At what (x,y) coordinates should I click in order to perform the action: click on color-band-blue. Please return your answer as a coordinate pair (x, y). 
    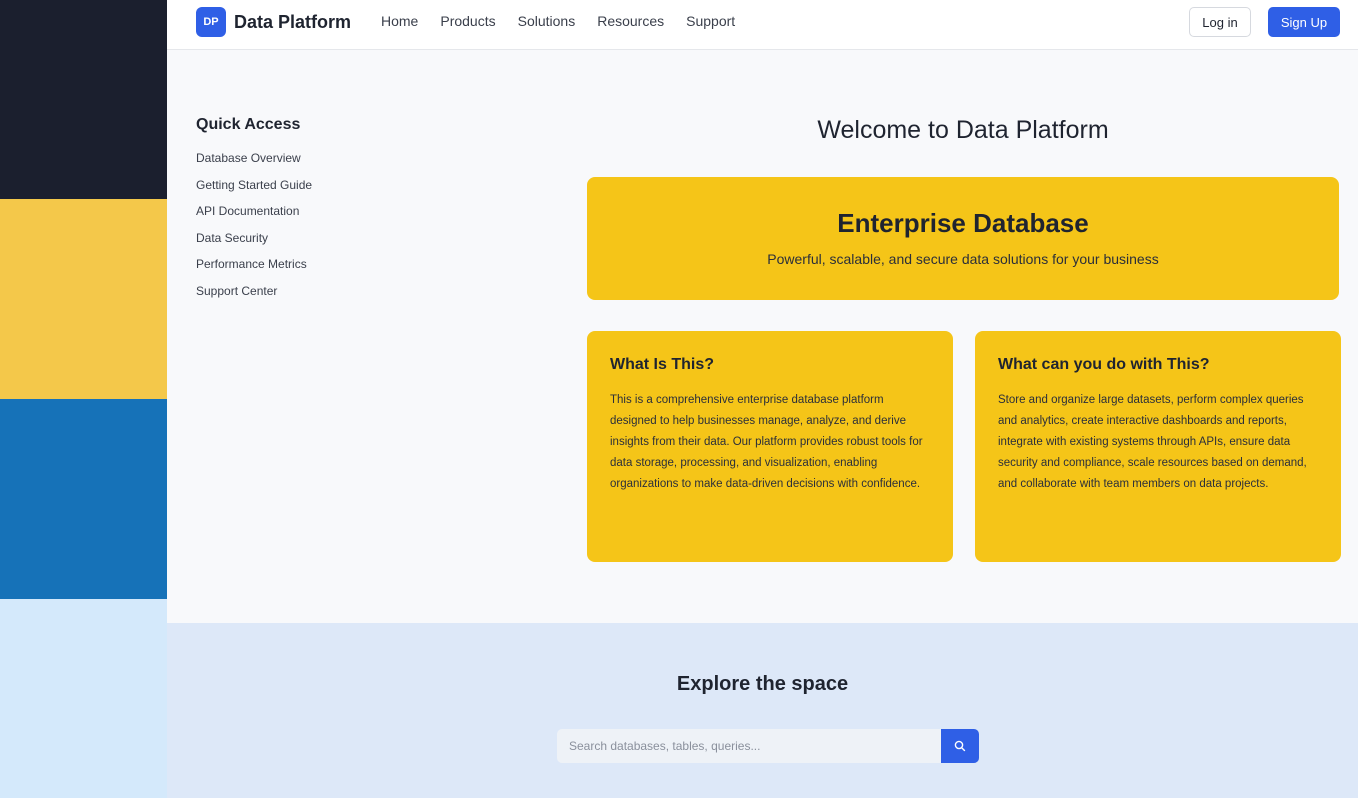
    Looking at the image, I should click on (83, 499).